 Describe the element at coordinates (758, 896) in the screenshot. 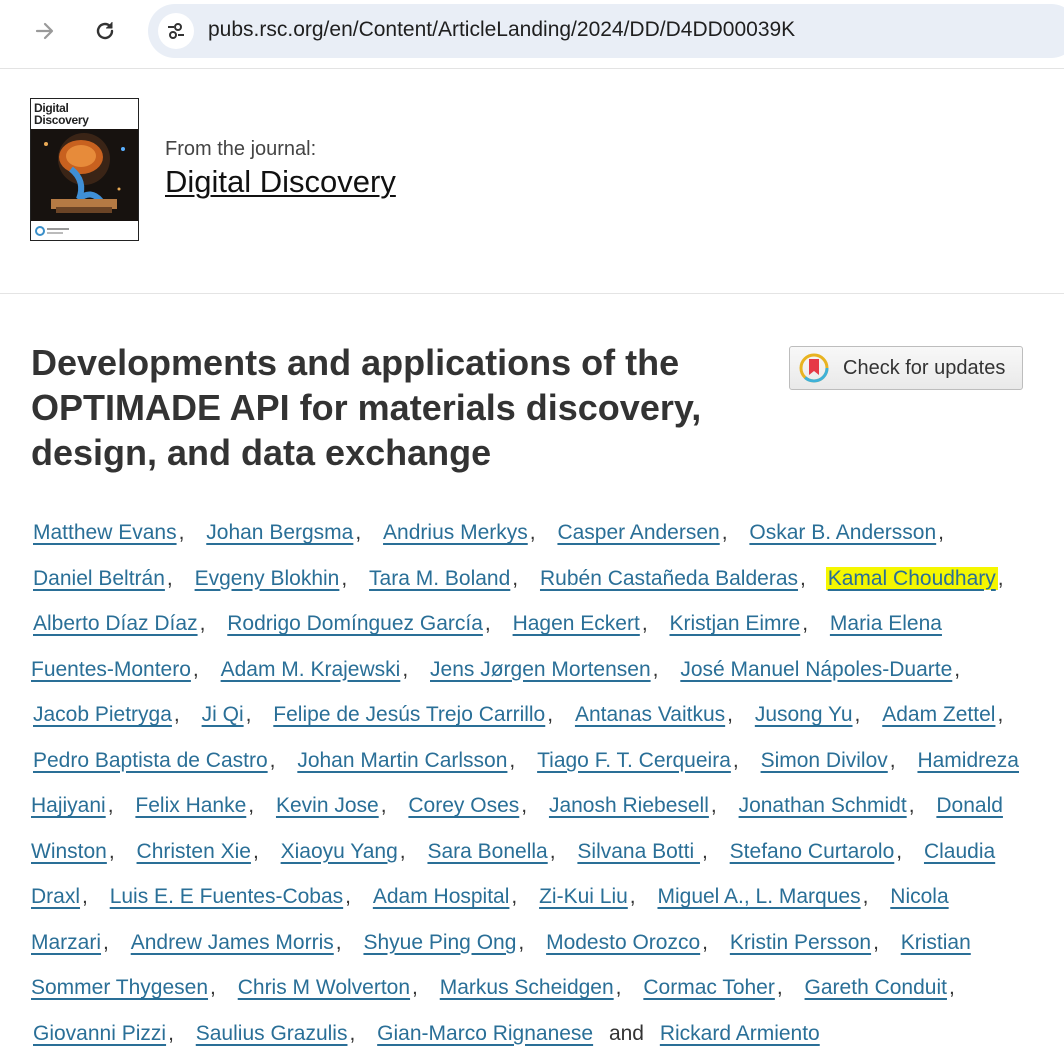

I see `author-link: Miguel A., L. Marques` at that location.